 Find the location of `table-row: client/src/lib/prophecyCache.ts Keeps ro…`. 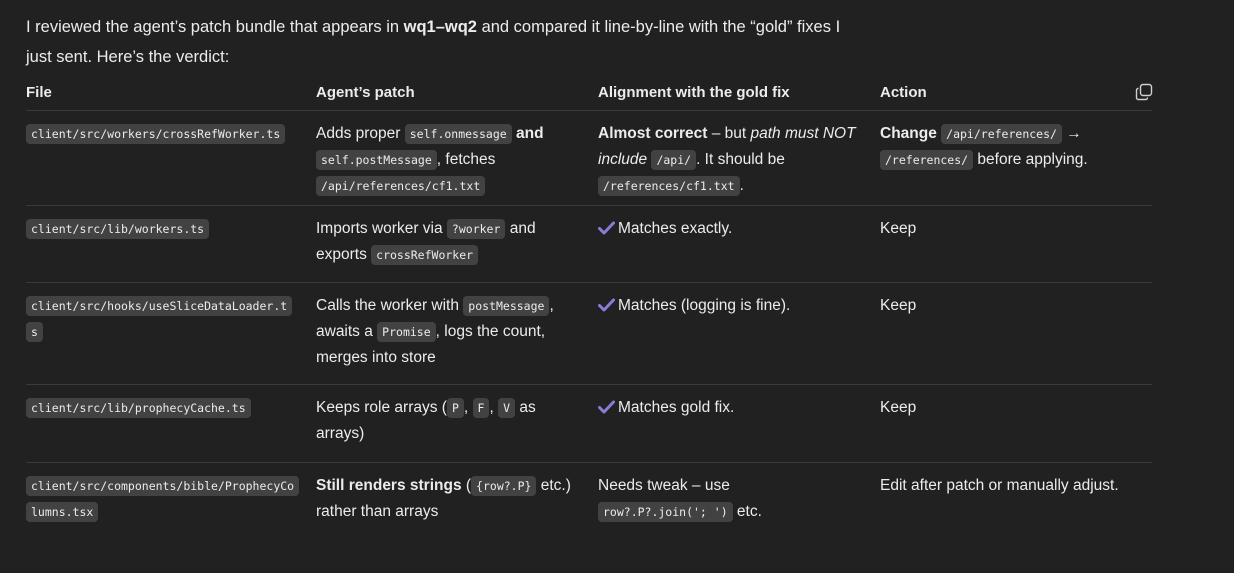

table-row: client/src/lib/prophecyCache.ts Keeps ro… is located at coordinates (589, 424).